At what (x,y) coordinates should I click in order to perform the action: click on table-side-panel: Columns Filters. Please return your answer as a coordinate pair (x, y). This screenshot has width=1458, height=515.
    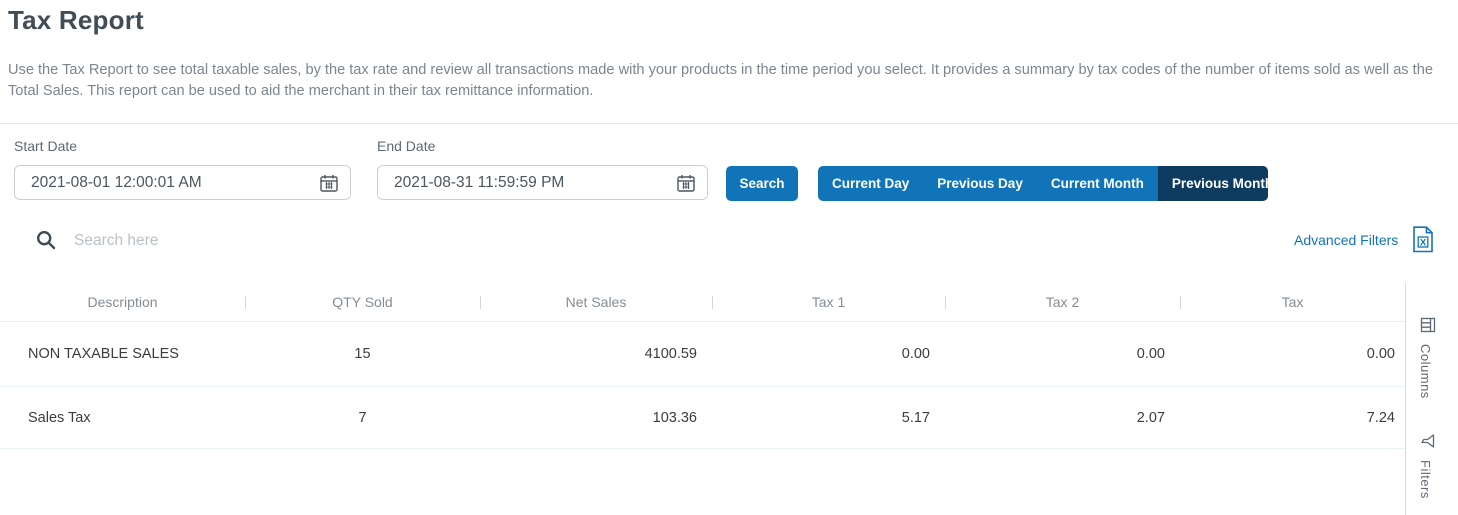
    Looking at the image, I should click on (1431, 399).